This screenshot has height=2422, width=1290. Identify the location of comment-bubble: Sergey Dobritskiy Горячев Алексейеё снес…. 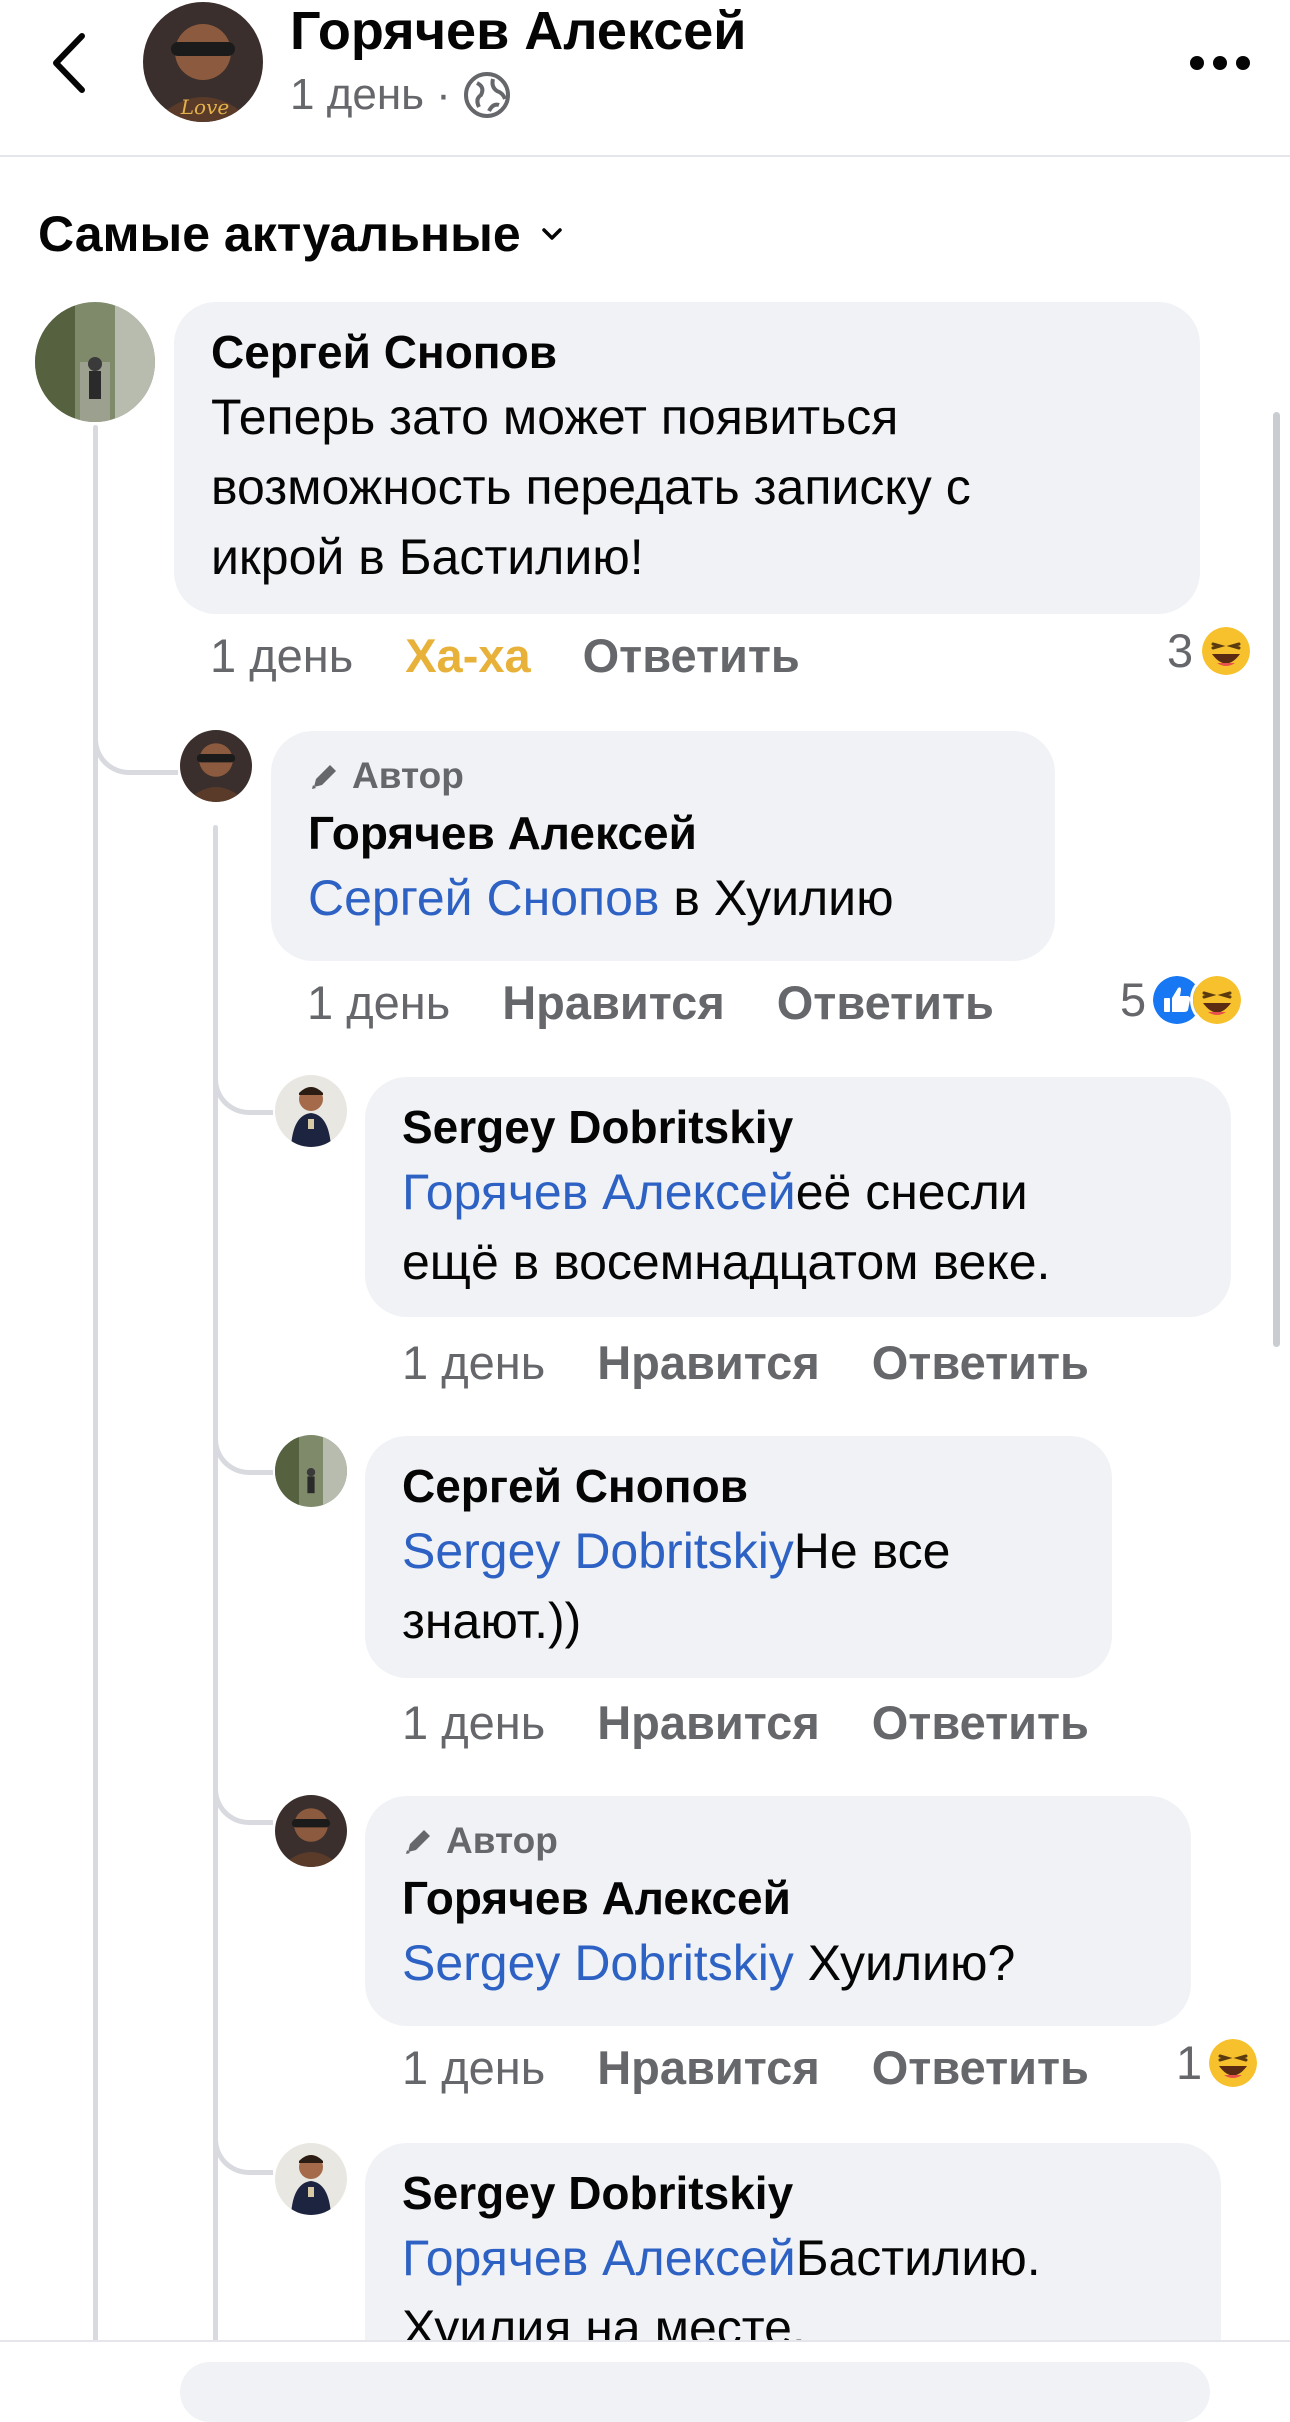
(798, 1197).